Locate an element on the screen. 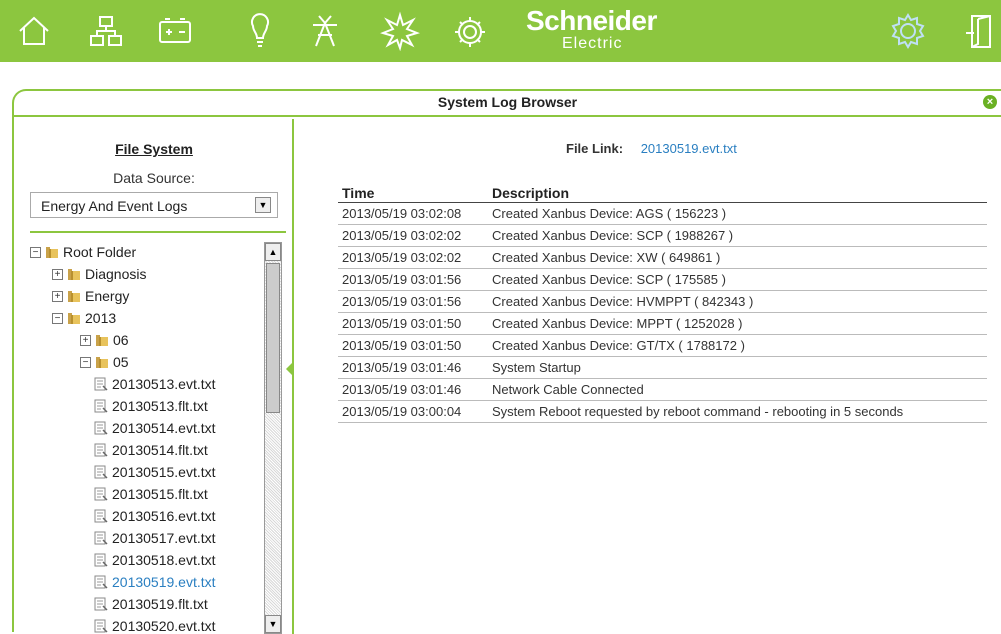  tree-file: 20130514.evt.txt is located at coordinates (155, 428).